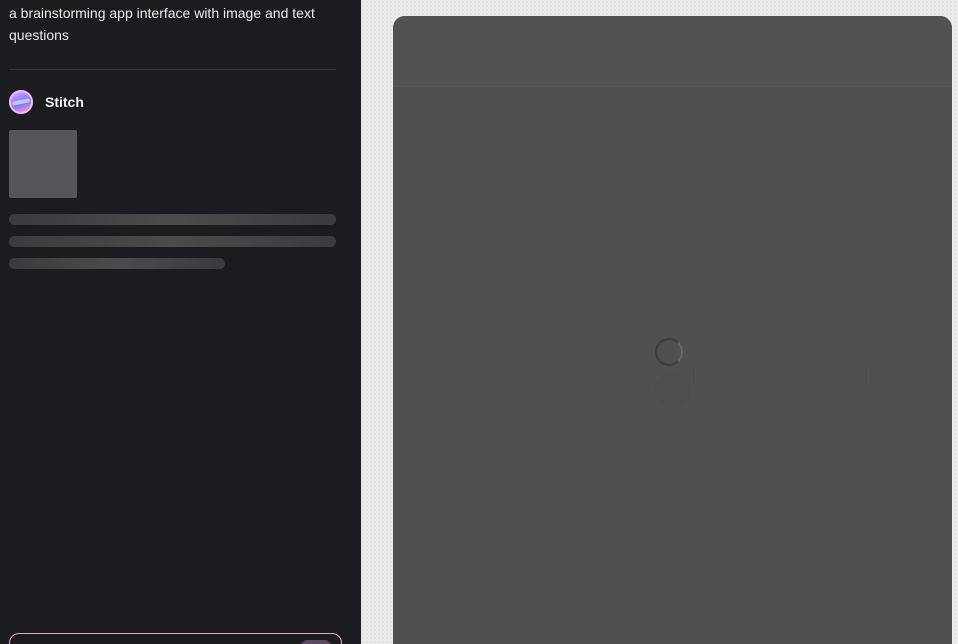 Image resolution: width=958 pixels, height=644 pixels. I want to click on agent-name: Stitch, so click(64, 102).